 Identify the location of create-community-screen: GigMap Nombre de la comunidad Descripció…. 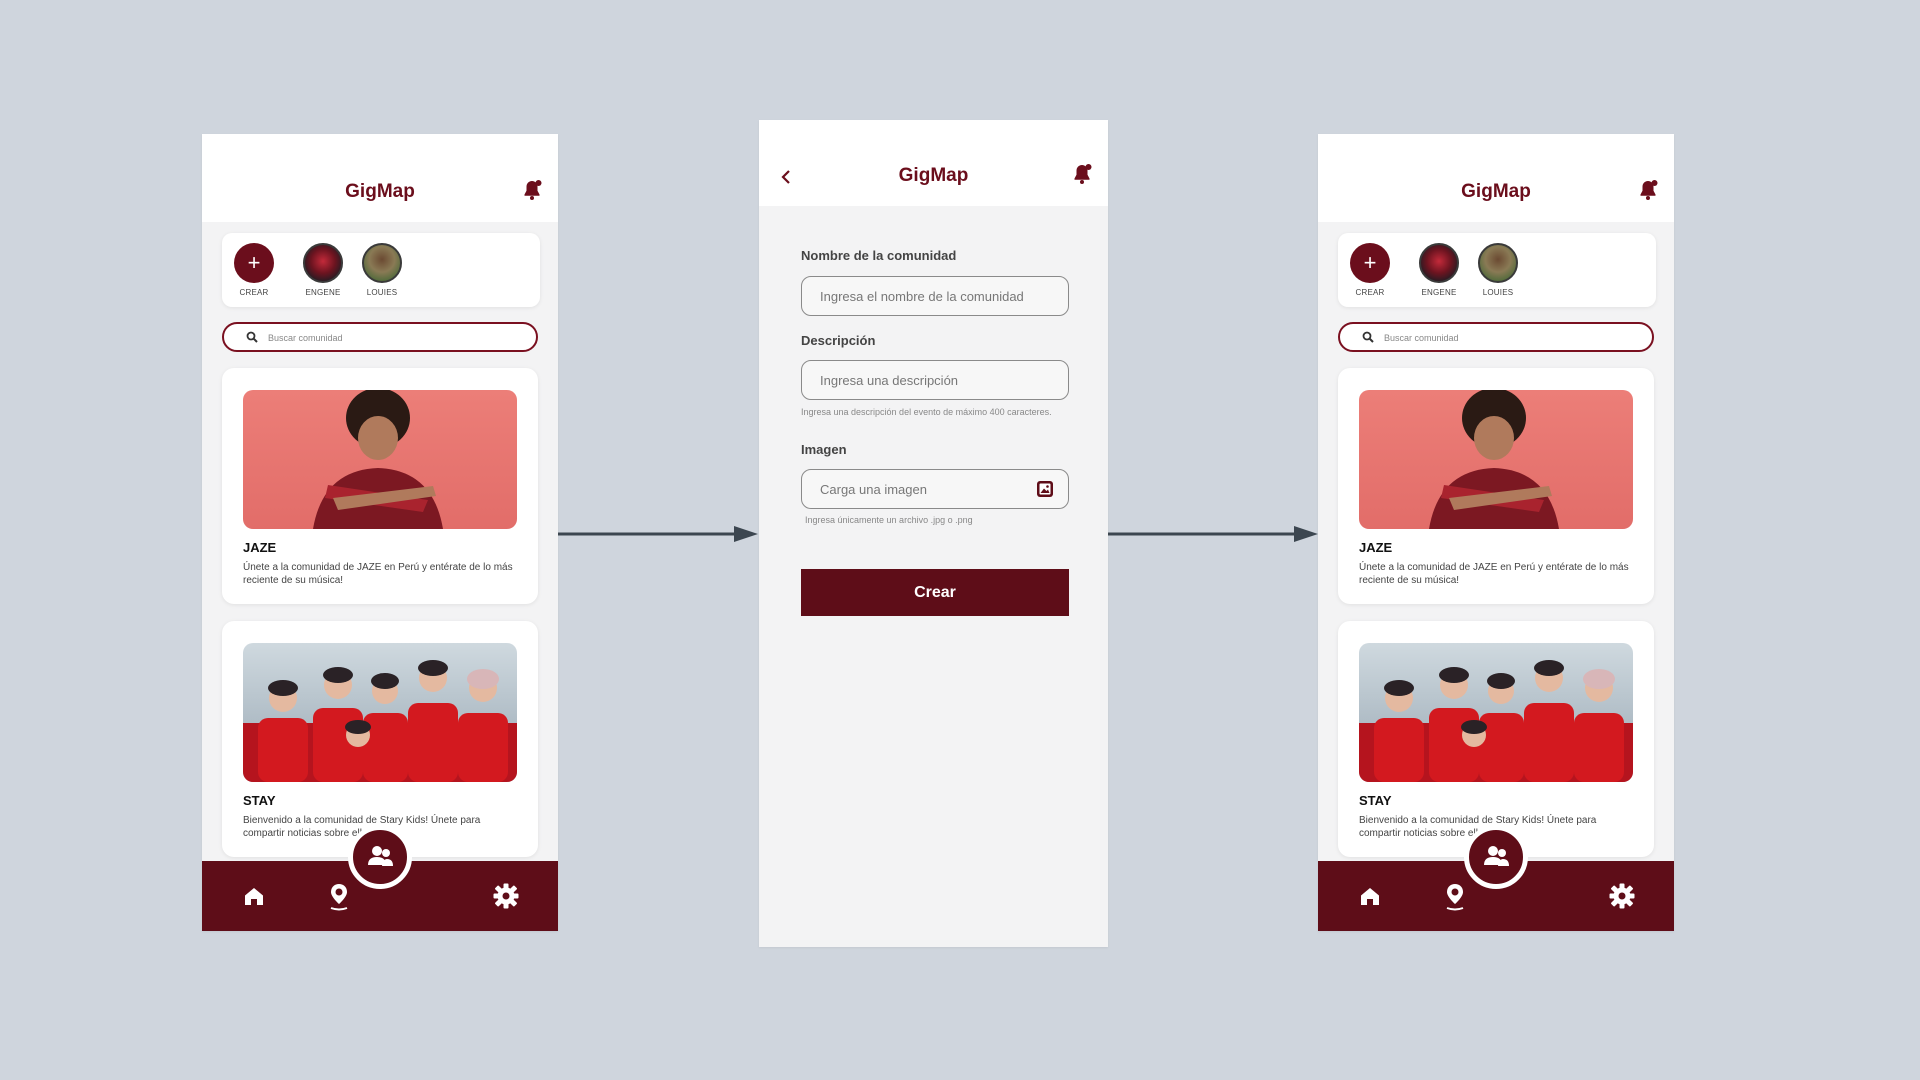
(933, 533).